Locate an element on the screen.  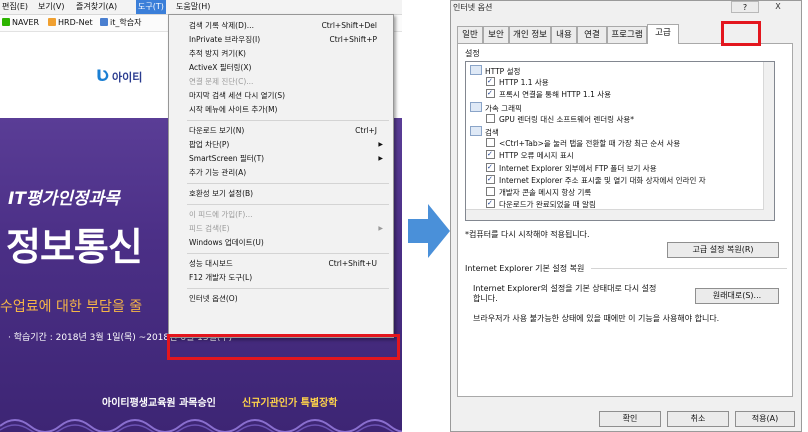
tools-menu-item-label: 성능 대시보드 is located at coordinates (211, 263).